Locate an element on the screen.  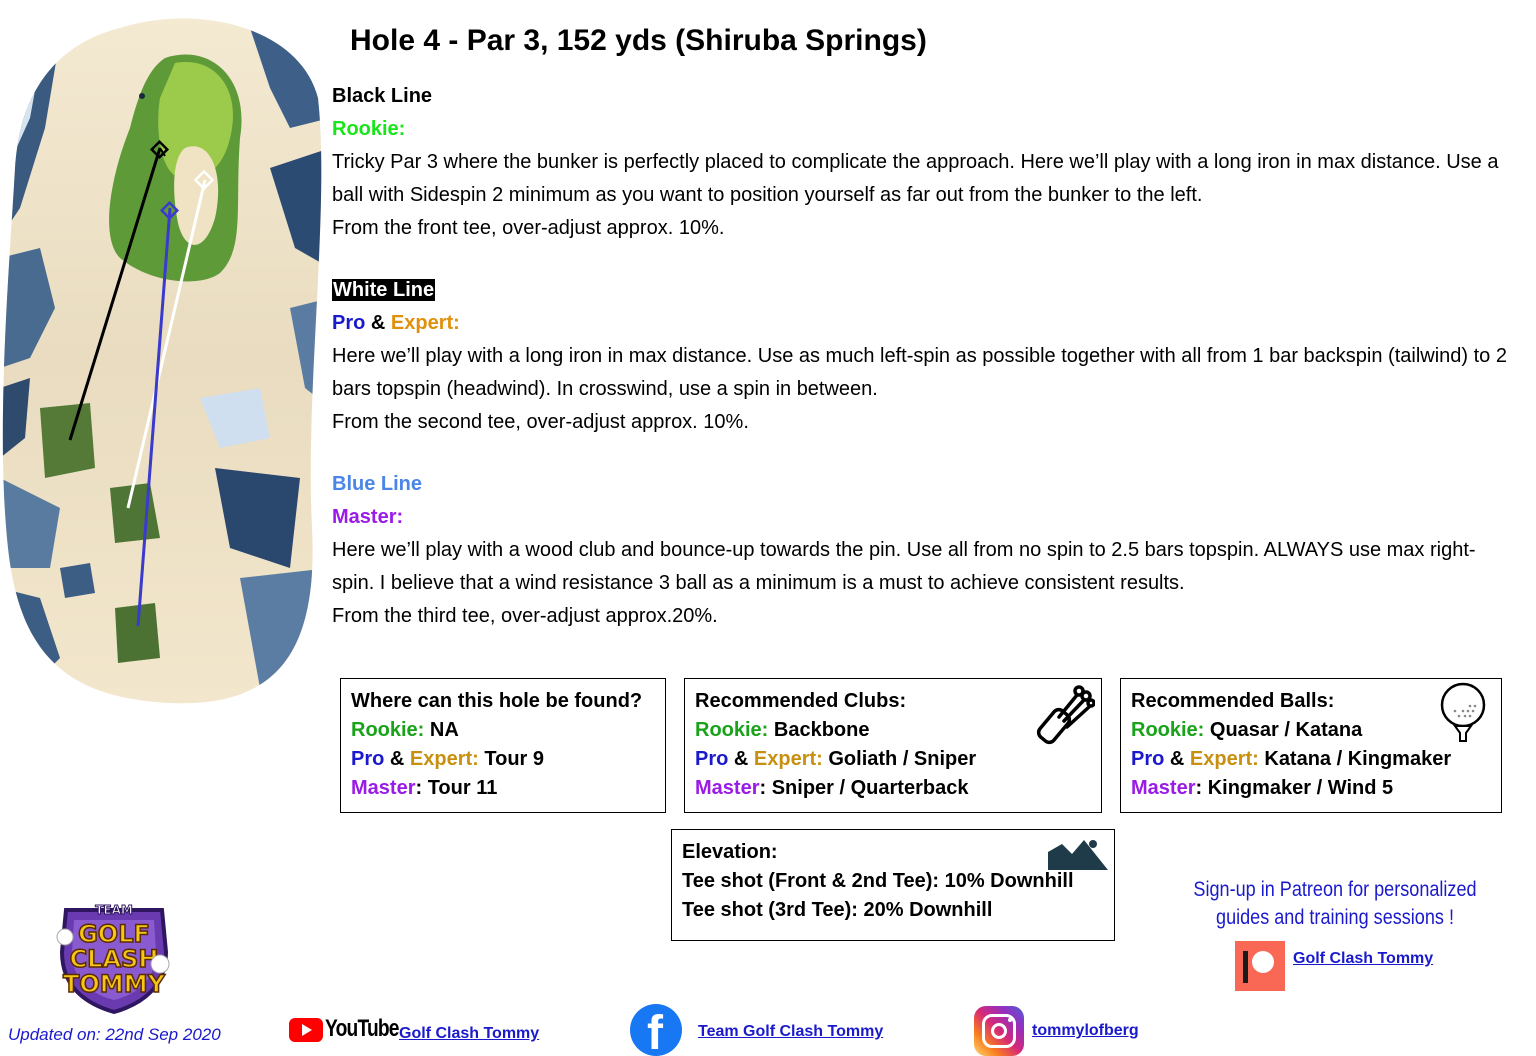
patreon-link: Golf Clash Tommy is located at coordinates (1363, 959).